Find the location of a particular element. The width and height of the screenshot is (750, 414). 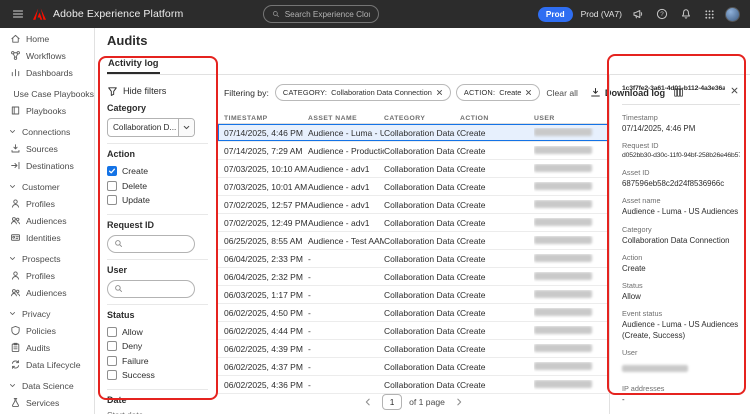

sidebar-section-data-science: Data Science is located at coordinates (47, 385).